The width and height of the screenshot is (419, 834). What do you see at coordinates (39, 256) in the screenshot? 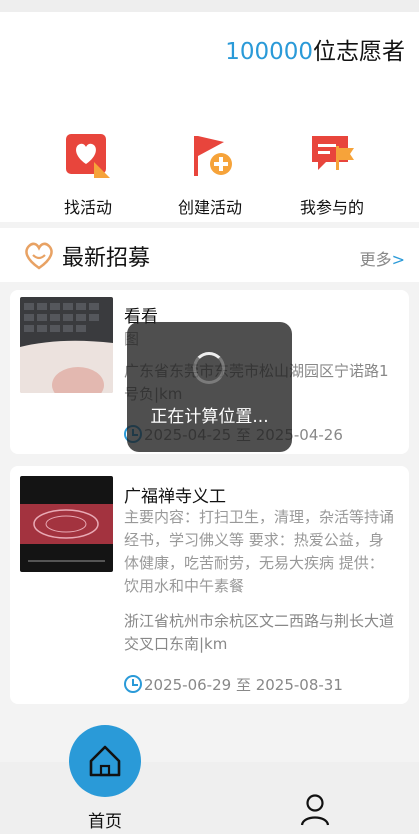
I see `smile-heart-icon` at bounding box center [39, 256].